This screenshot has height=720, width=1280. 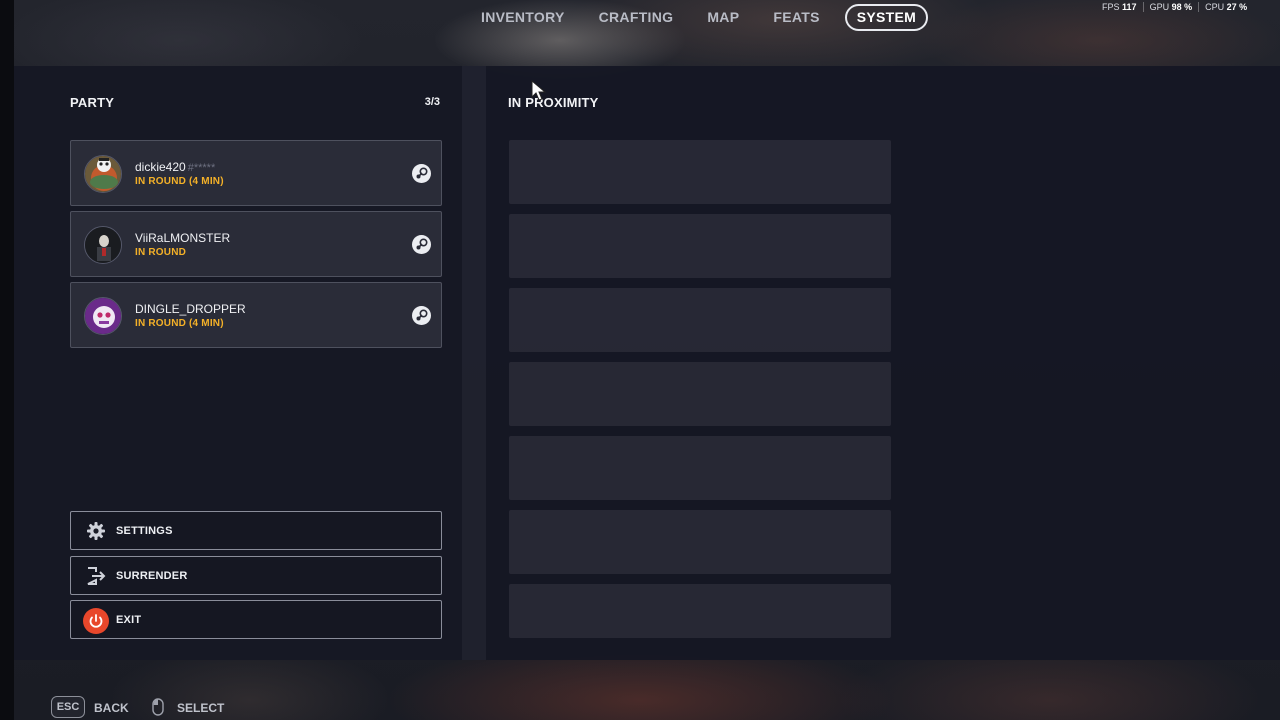 What do you see at coordinates (256, 530) in the screenshot?
I see `settings-button: SETTINGS` at bounding box center [256, 530].